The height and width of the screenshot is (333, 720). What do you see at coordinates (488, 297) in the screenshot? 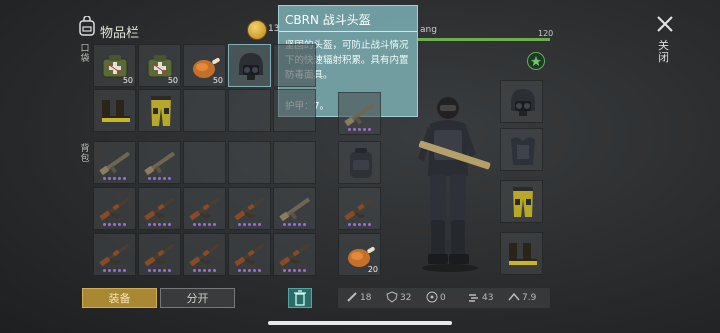
I see `stat-value: 43` at bounding box center [488, 297].